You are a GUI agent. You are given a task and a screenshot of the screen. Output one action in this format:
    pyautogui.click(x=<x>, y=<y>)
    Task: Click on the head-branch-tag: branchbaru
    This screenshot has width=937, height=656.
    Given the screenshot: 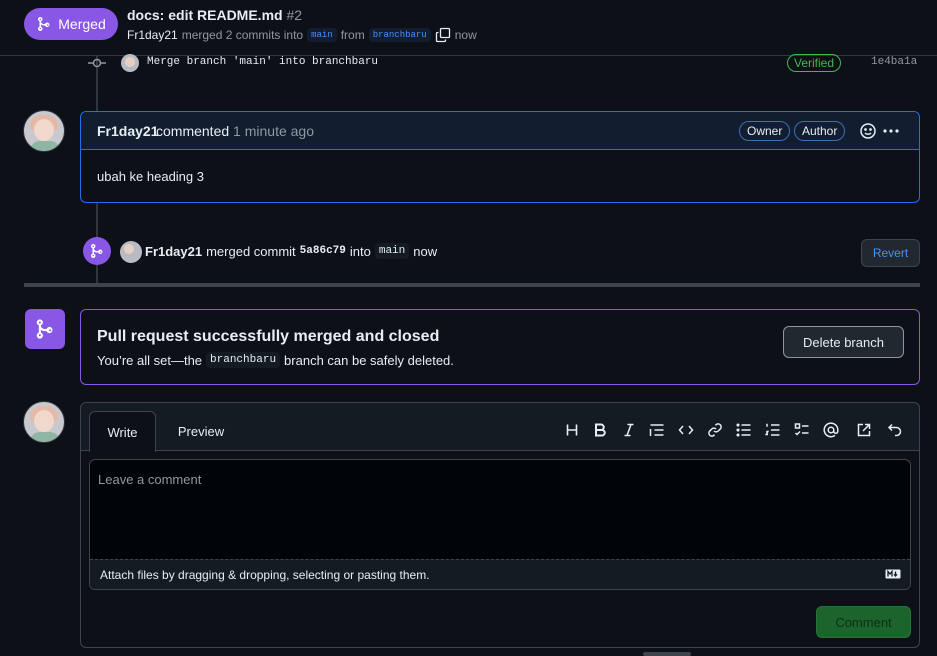 What is the action you would take?
    pyautogui.click(x=399, y=35)
    